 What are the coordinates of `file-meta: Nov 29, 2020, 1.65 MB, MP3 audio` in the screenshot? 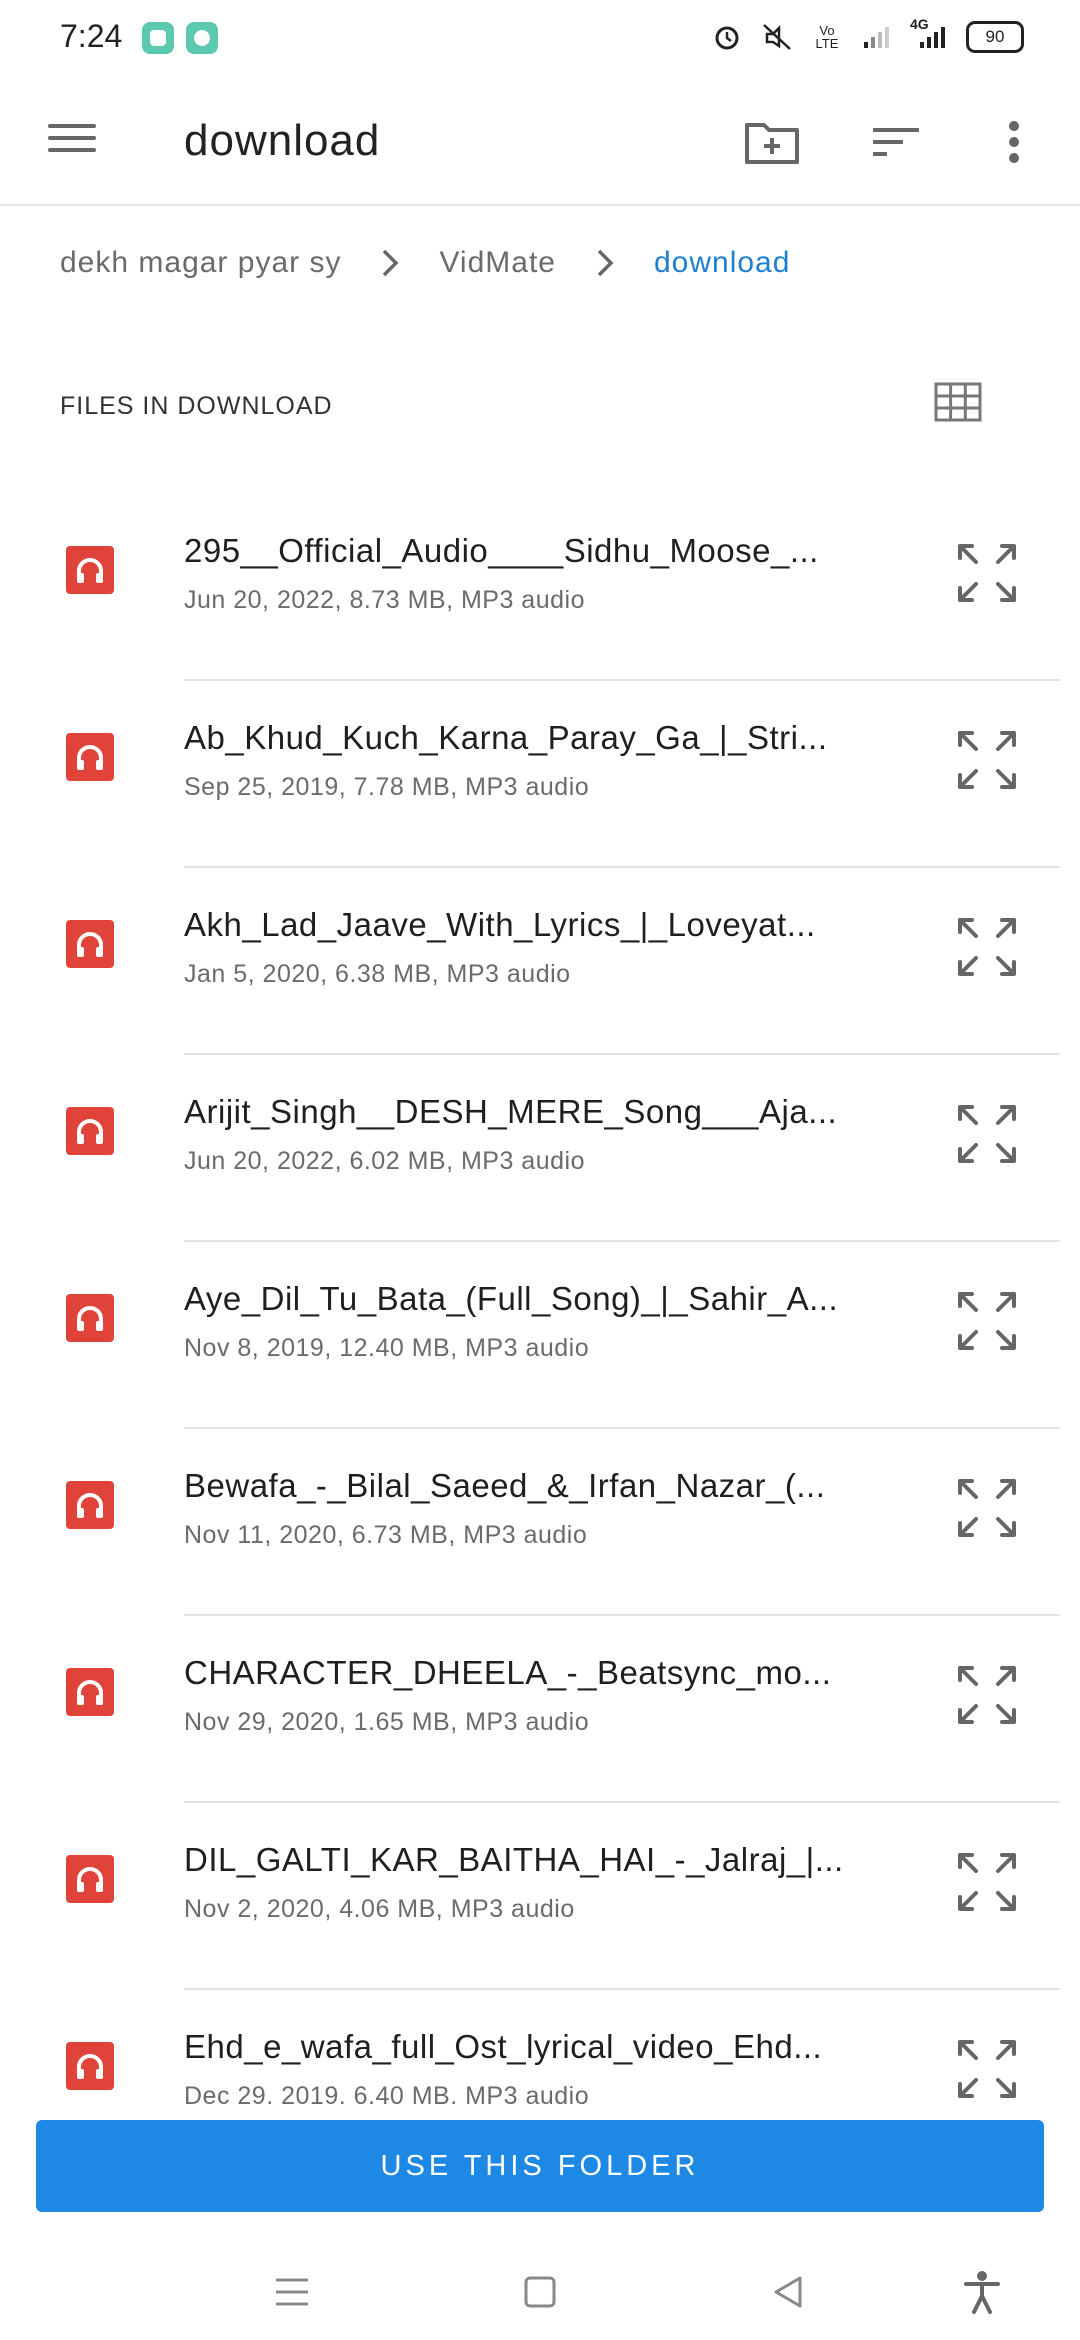 It's located at (387, 1722).